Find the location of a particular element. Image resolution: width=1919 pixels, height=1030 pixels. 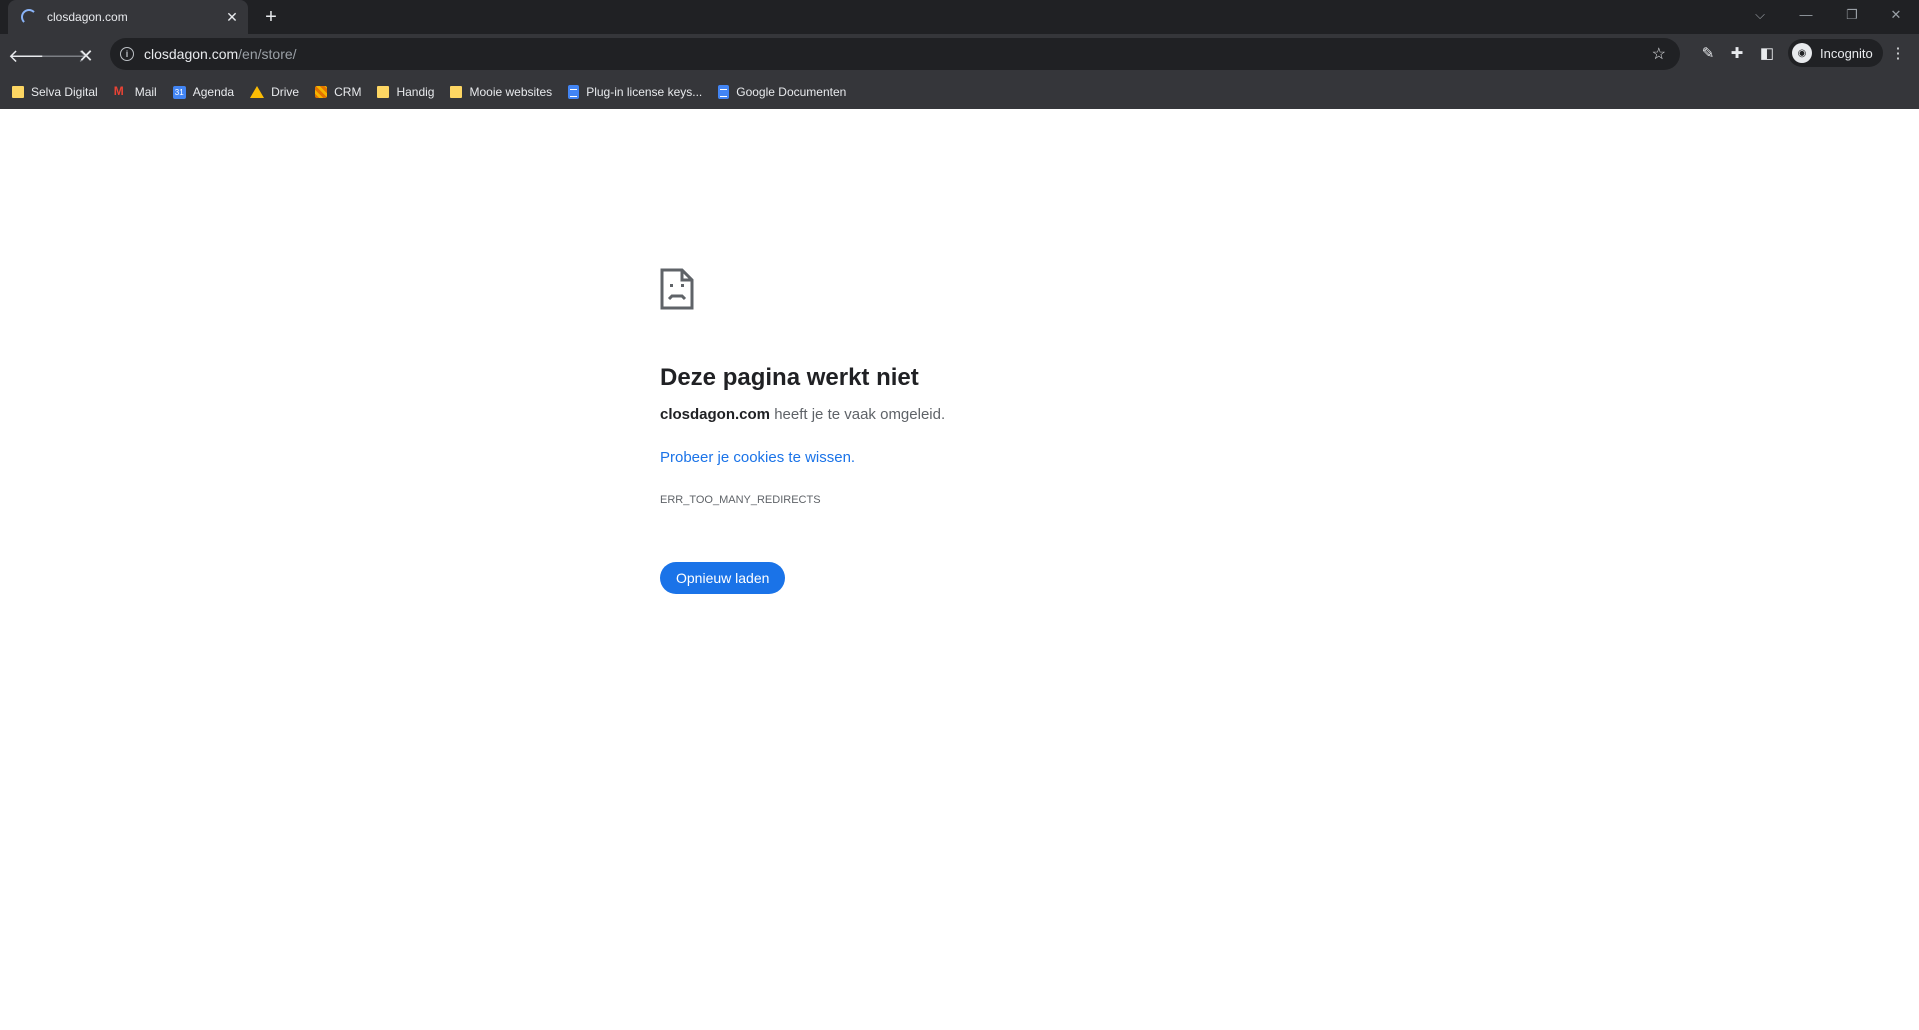

bookmark-item: CRM is located at coordinates (338, 92).